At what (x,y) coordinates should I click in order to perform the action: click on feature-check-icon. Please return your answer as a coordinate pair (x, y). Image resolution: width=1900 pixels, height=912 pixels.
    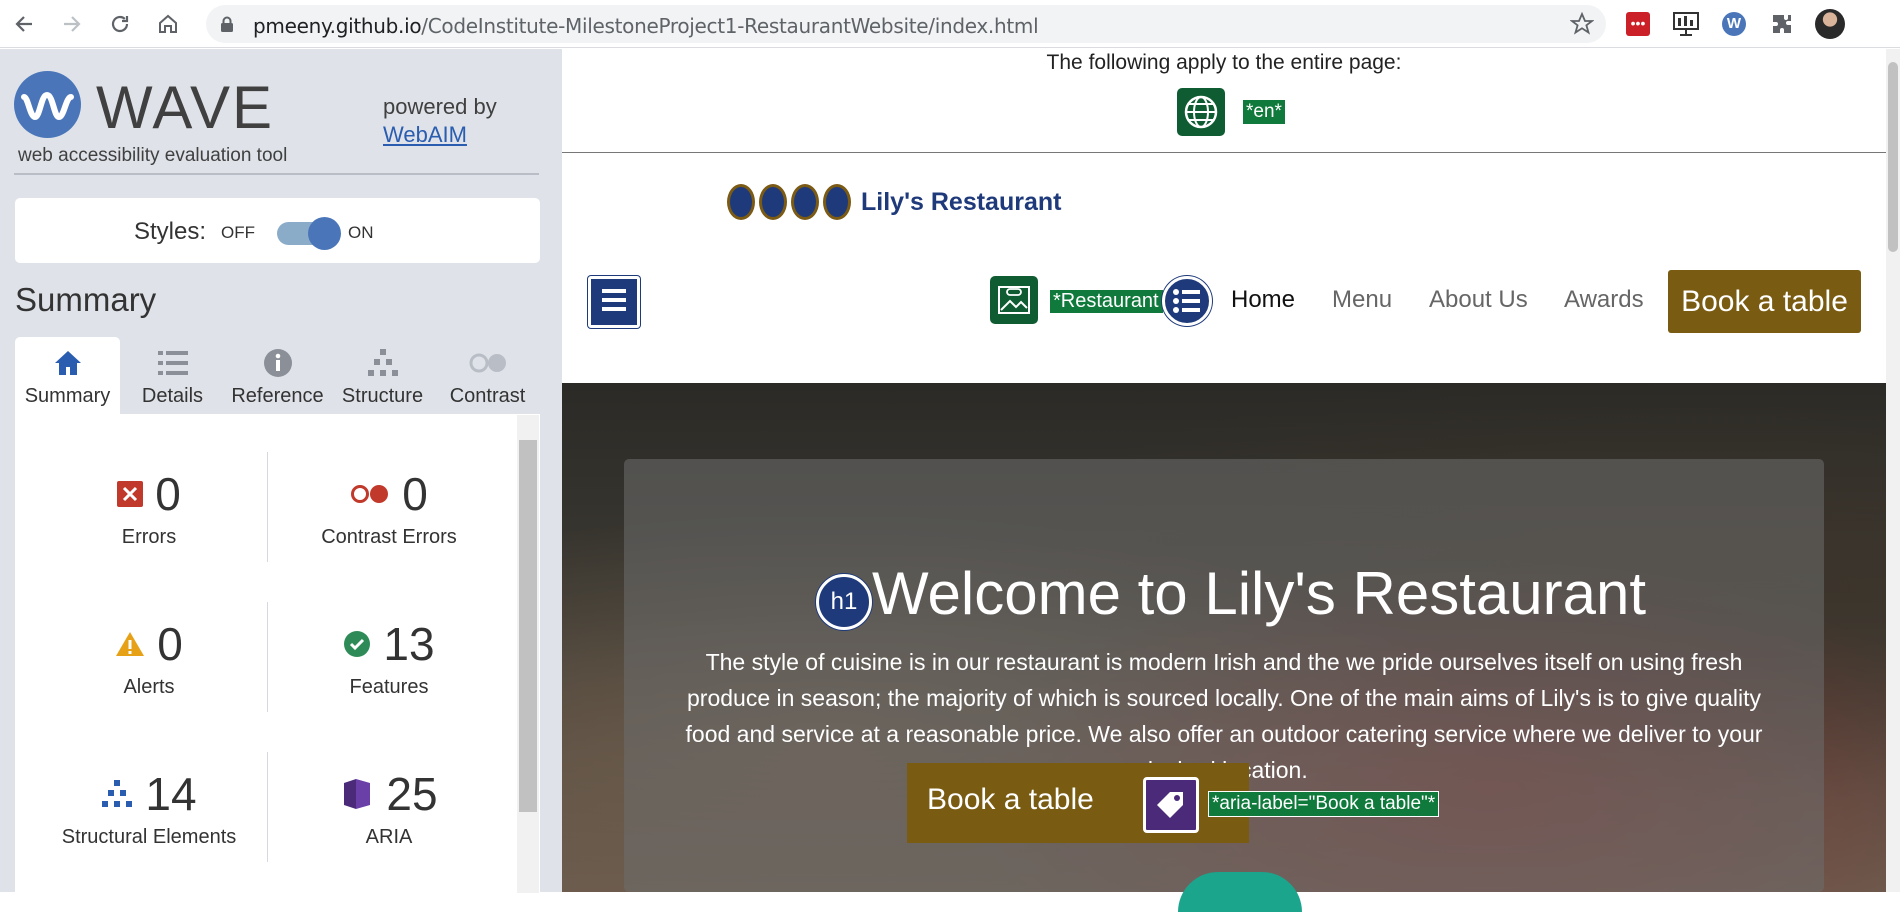
    Looking at the image, I should click on (357, 644).